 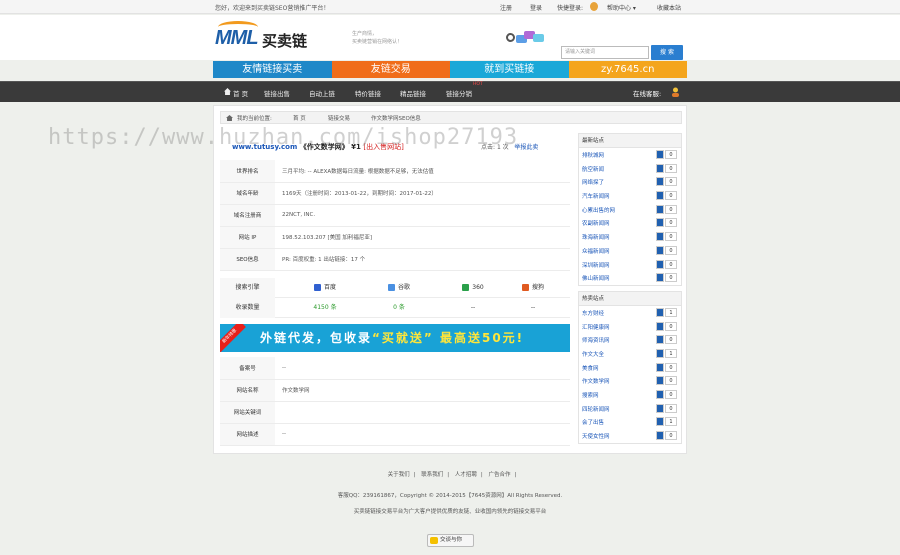 I want to click on footer-contact: 联系我们, so click(x=432, y=475).